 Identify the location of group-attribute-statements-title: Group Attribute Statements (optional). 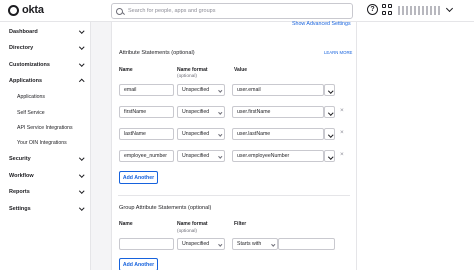
(165, 208).